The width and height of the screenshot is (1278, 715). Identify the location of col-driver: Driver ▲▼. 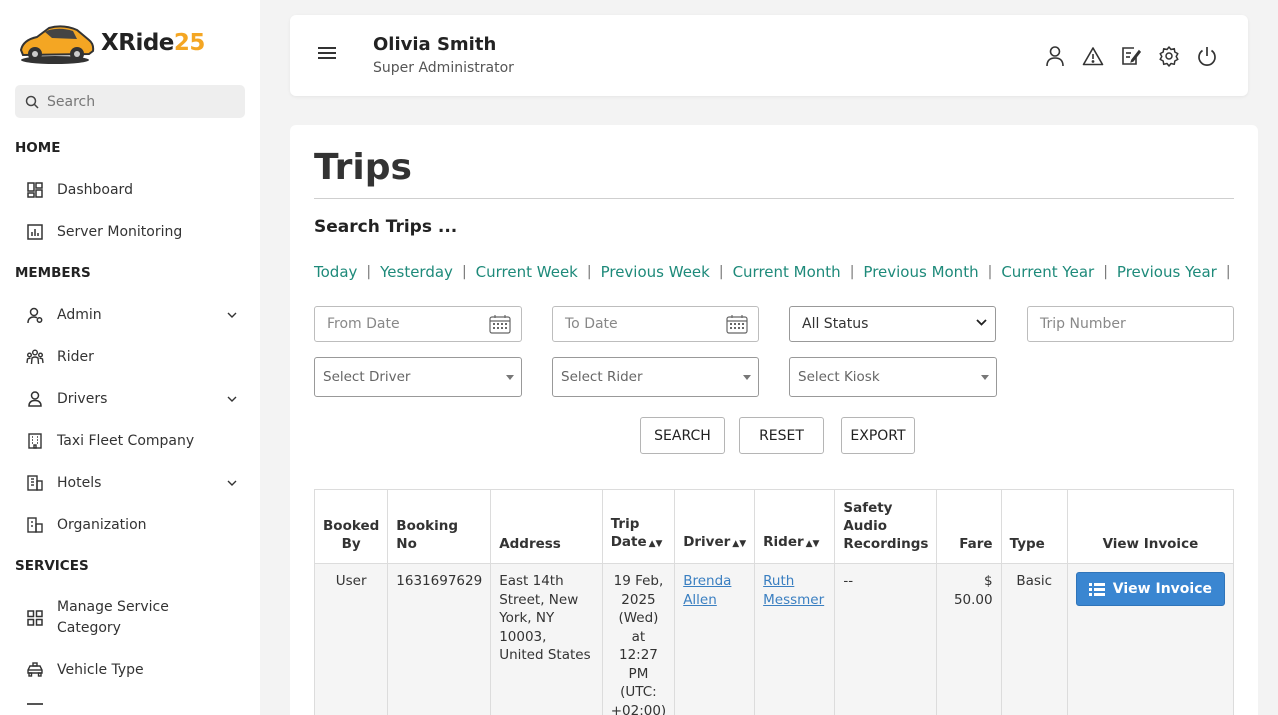
(715, 526).